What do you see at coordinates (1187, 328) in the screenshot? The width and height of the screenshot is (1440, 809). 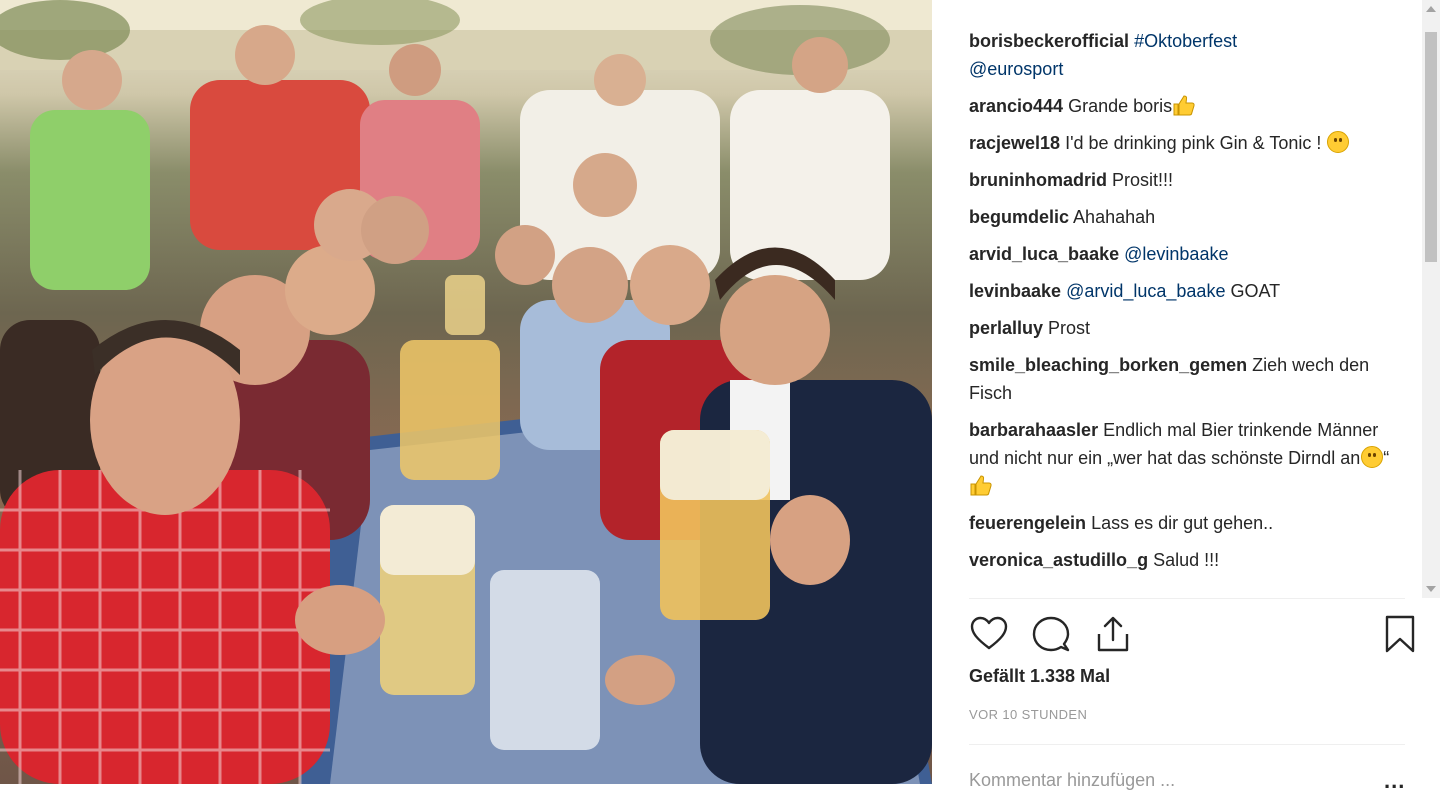 I see `comment-item: perlalluy Prost` at bounding box center [1187, 328].